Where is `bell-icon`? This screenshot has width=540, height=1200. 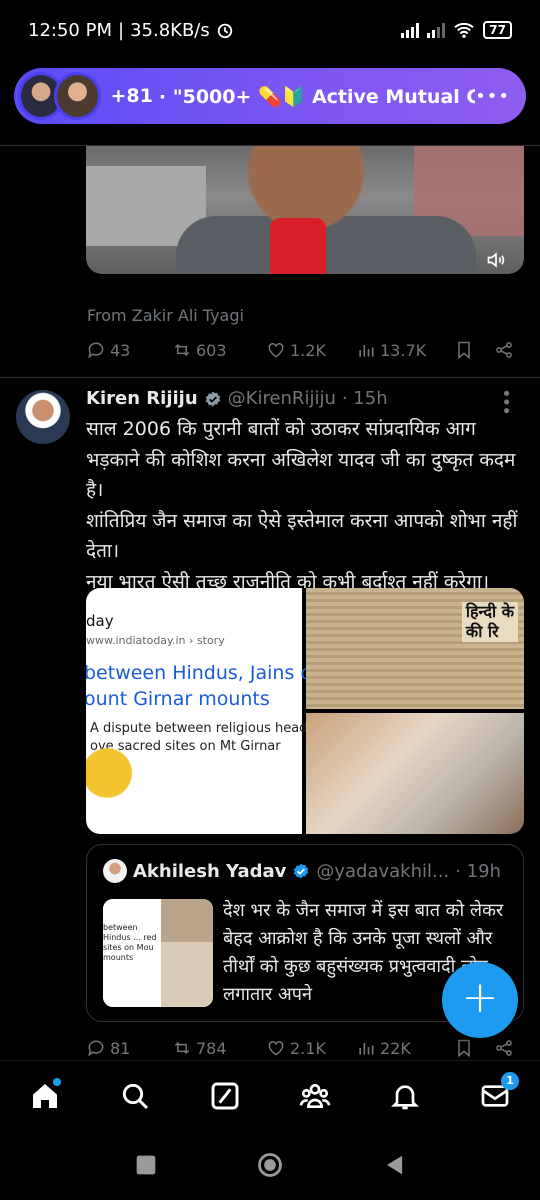
bell-icon is located at coordinates (405, 1096).